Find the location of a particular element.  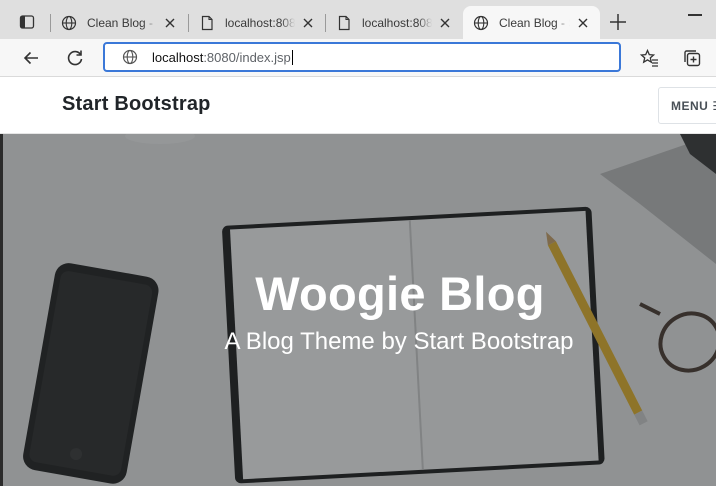

new-tab-icon is located at coordinates (618, 22).